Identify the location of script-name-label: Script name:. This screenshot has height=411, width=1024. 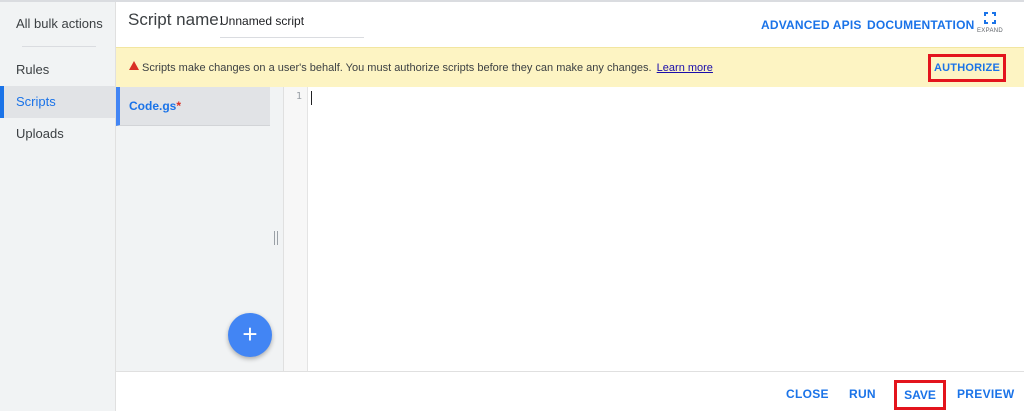
(176, 19).